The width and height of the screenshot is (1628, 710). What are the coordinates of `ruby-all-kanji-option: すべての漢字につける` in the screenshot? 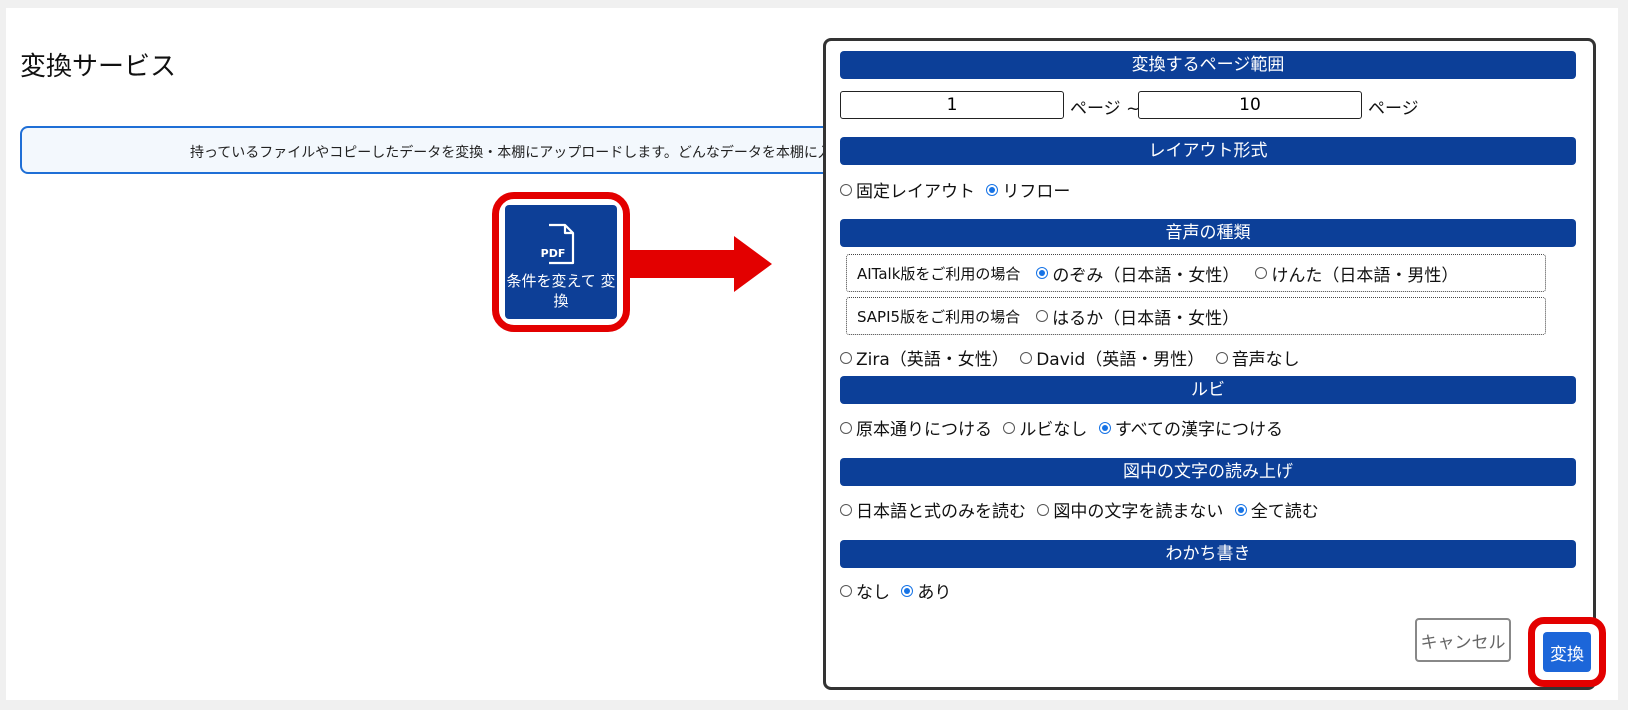 It's located at (1190, 427).